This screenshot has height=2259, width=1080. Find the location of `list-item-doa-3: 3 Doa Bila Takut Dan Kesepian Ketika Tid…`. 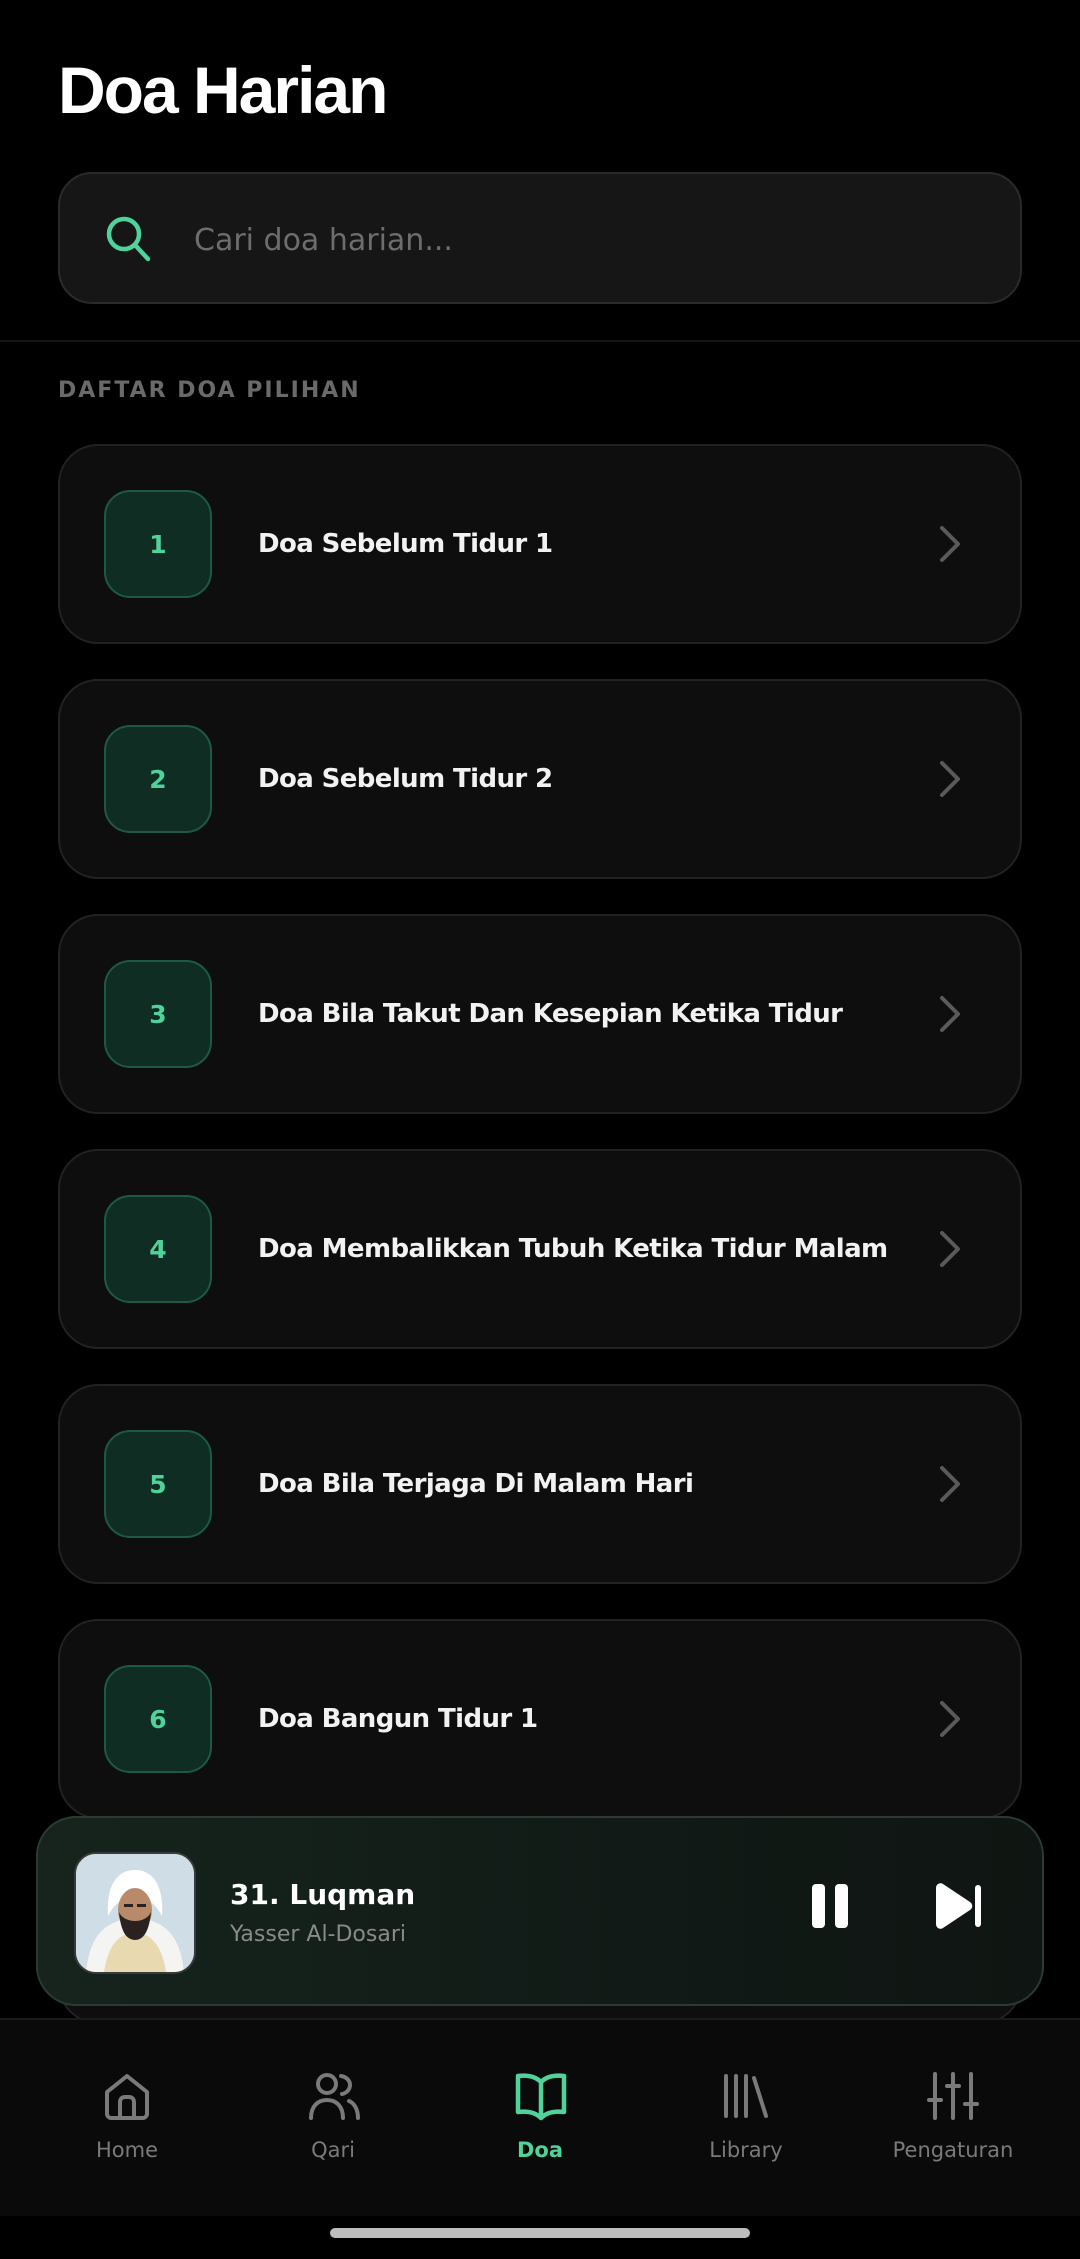

list-item-doa-3: 3 Doa Bila Takut Dan Kesepian Ketika Tid… is located at coordinates (540, 1014).